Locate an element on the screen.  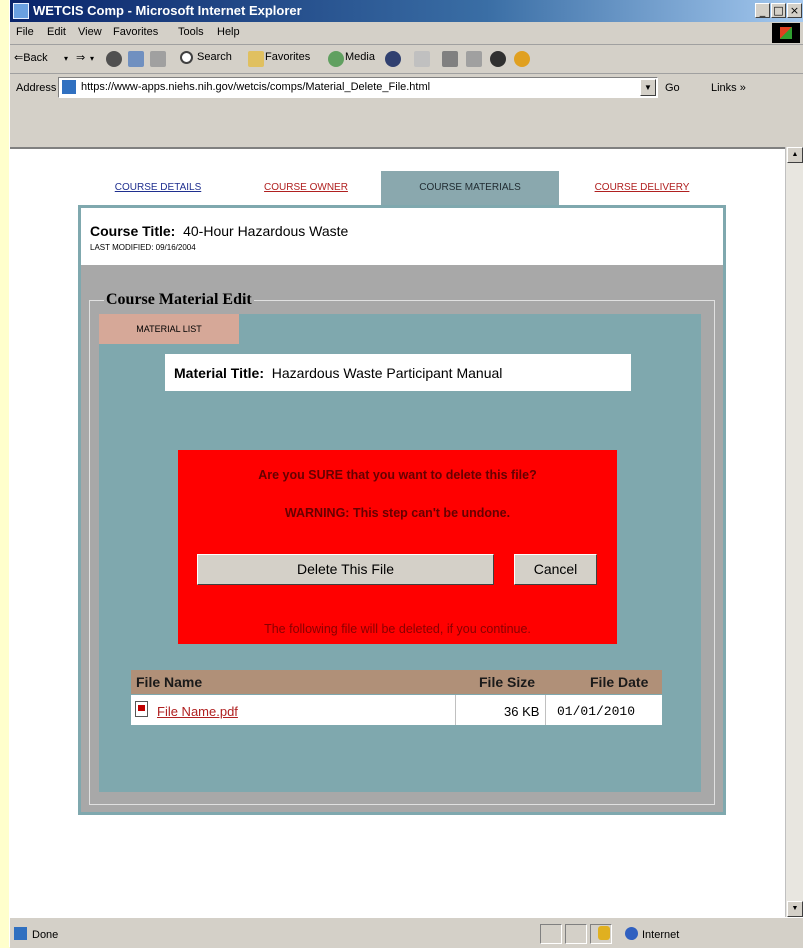
file-size-cell: 36 KB is located at coordinates (522, 711).